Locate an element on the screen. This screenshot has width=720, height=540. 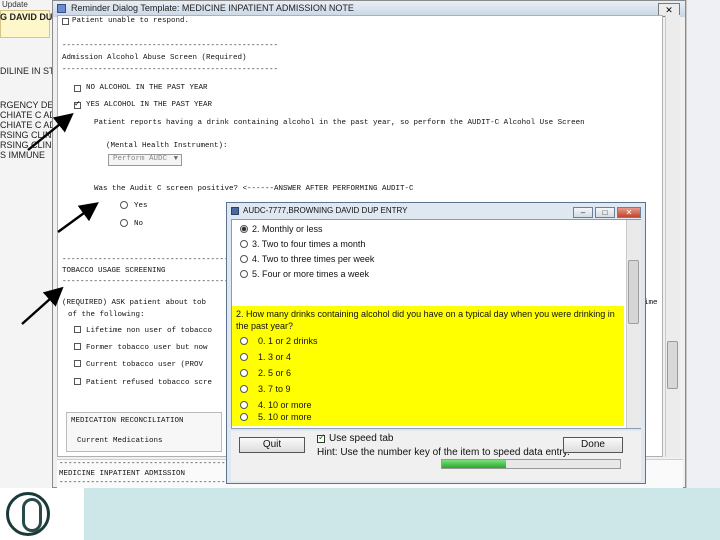
drinks-option-label: 5. 10 or more is located at coordinates (285, 417).